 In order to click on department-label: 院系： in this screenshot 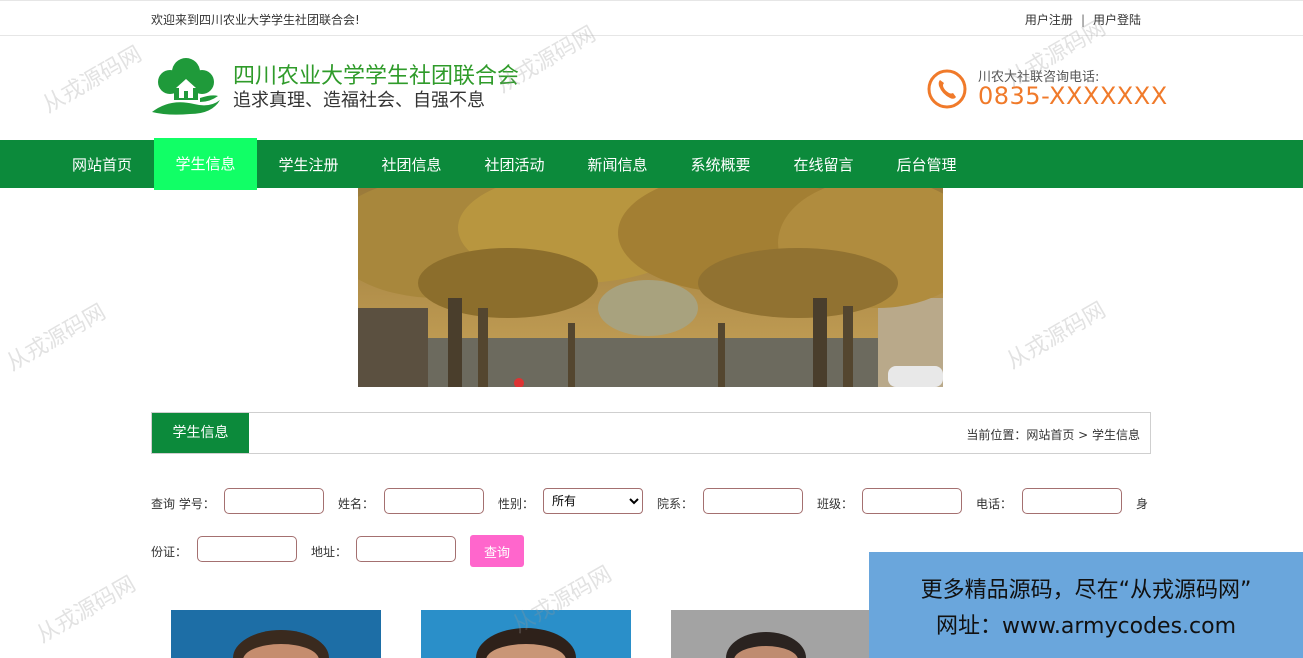, I will do `click(675, 504)`.